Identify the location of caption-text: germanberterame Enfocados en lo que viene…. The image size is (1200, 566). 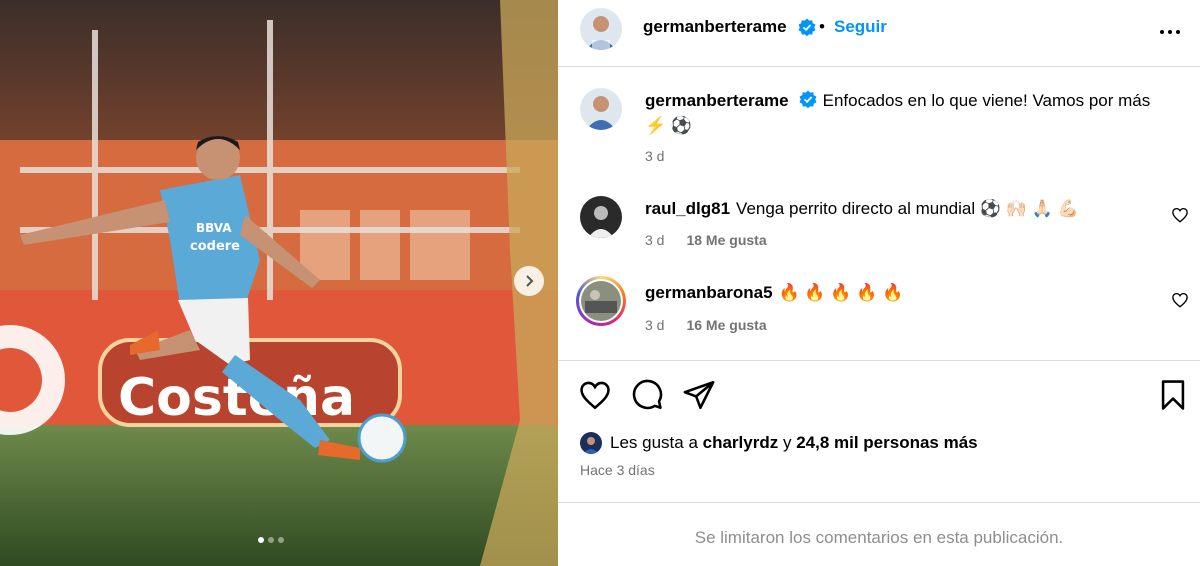
(905, 113).